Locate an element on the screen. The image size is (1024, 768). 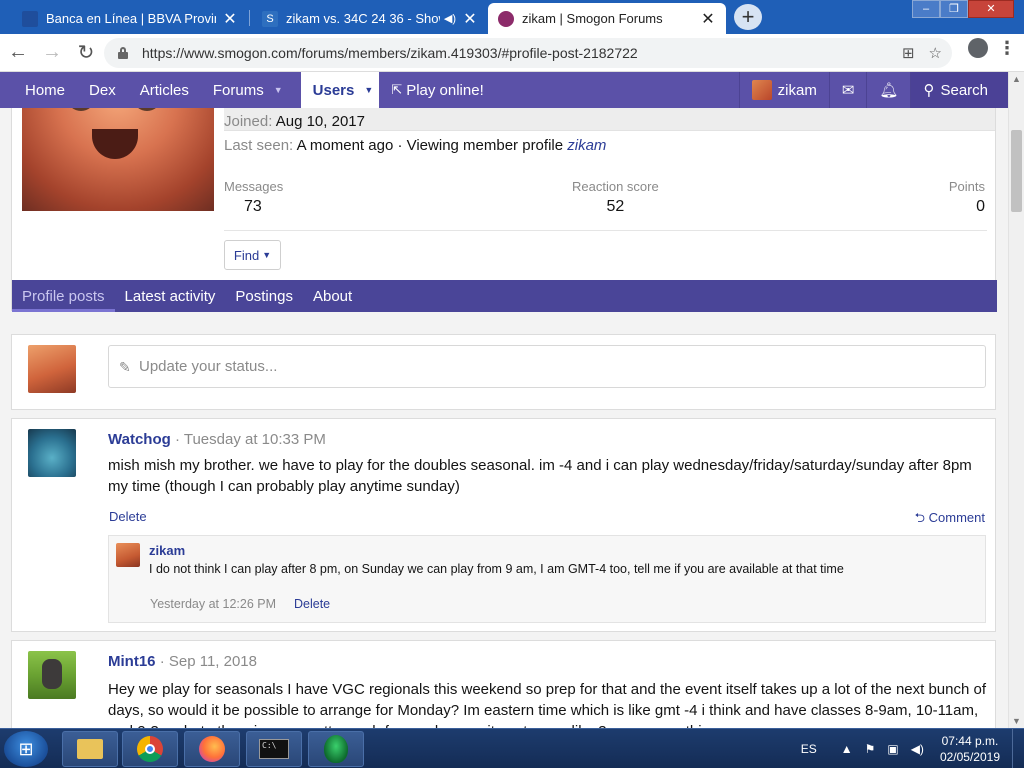
comment-time: Yesterday at 12:26 PM is located at coordinates (213, 604).